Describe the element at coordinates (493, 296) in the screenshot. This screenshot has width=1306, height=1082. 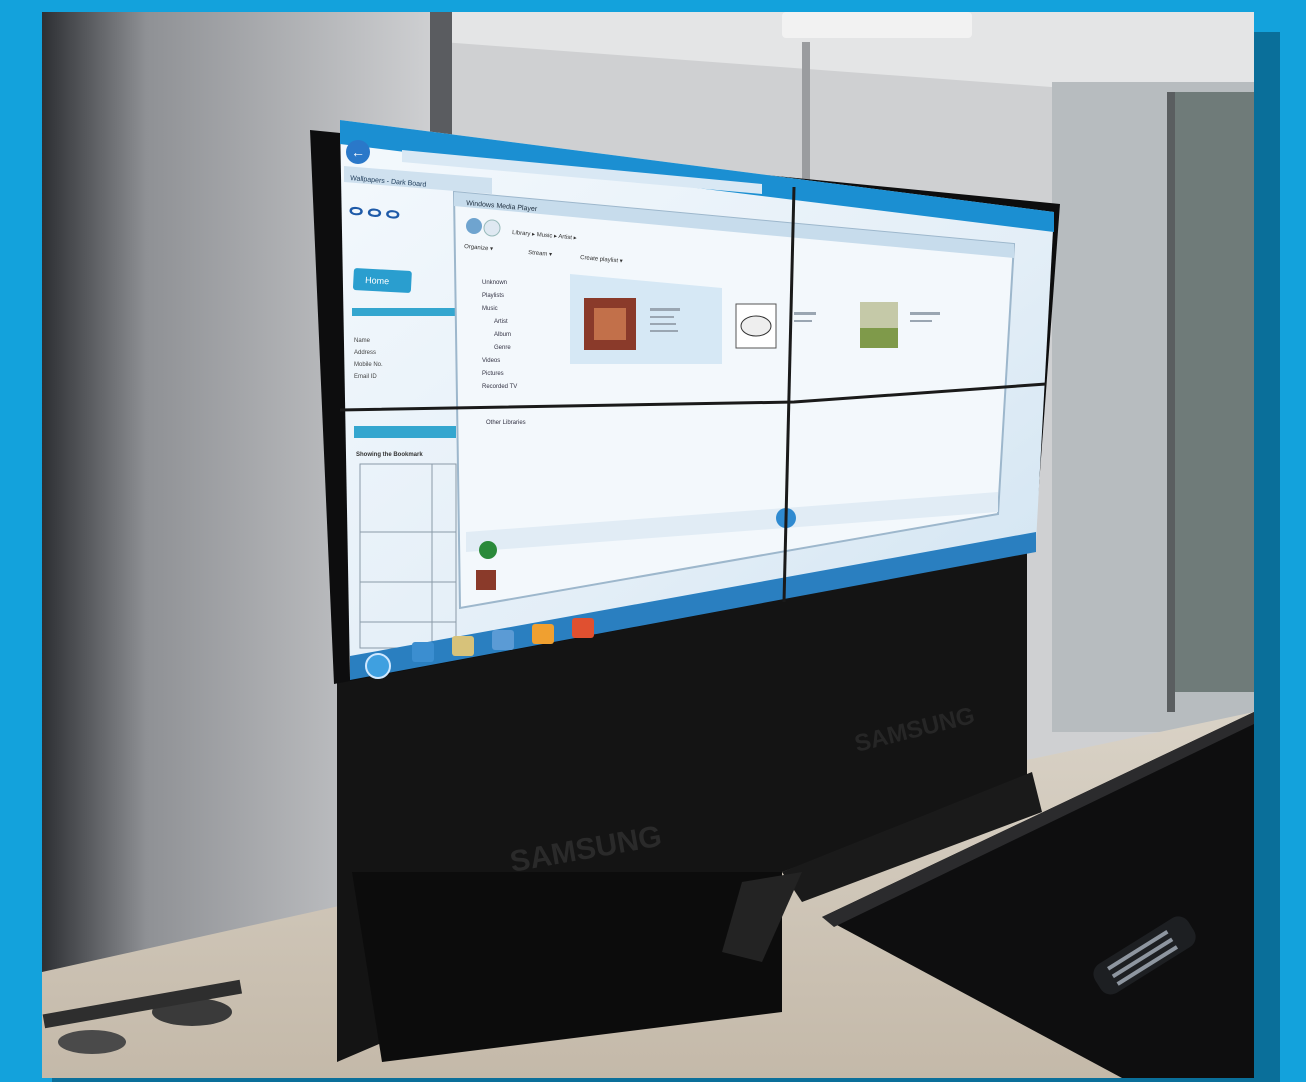
I see `nav-item: Playlists` at that location.